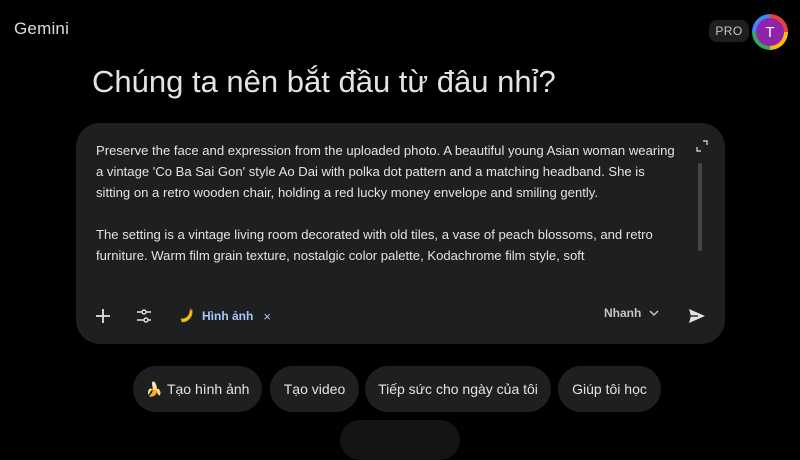 The height and width of the screenshot is (460, 800). What do you see at coordinates (400, 317) in the screenshot?
I see `composer-toolbar: Hình ảnh × Nhanh` at bounding box center [400, 317].